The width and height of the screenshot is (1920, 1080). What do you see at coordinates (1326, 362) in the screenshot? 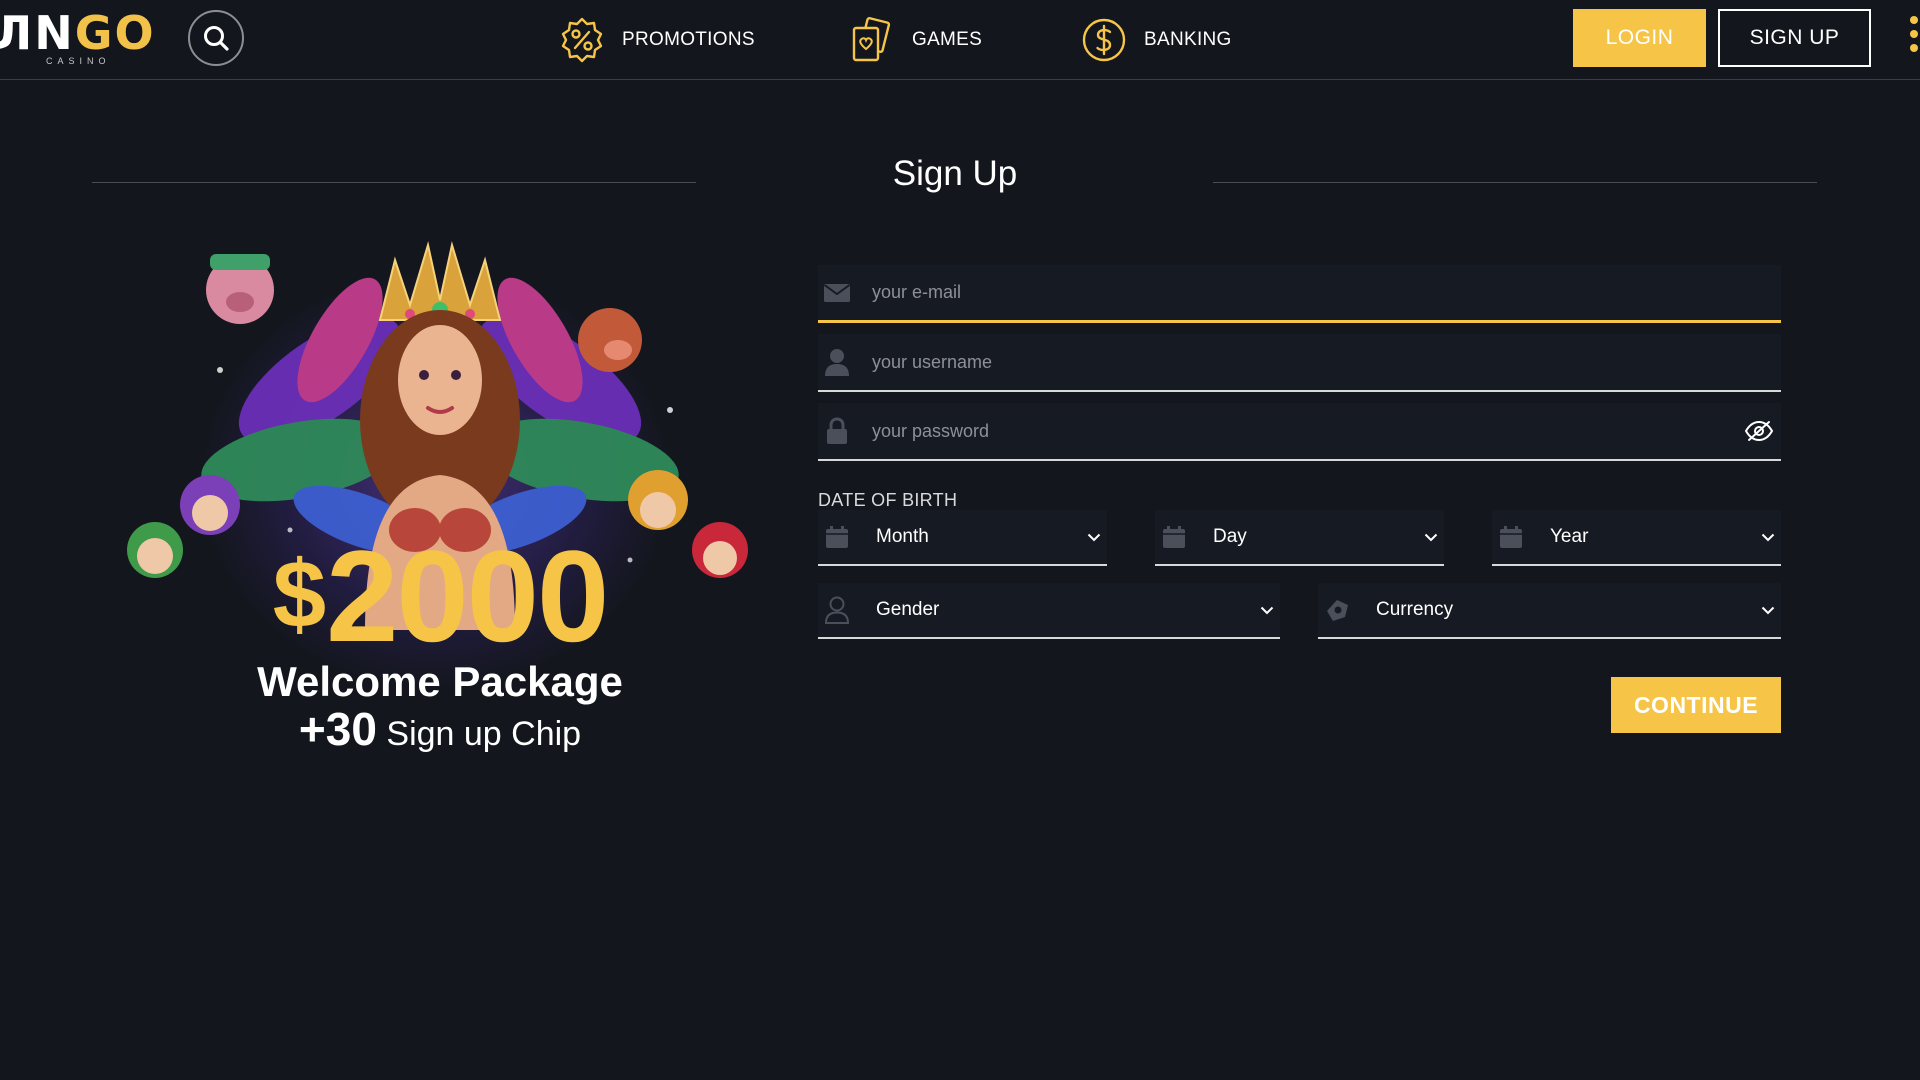
I see `username-input` at bounding box center [1326, 362].